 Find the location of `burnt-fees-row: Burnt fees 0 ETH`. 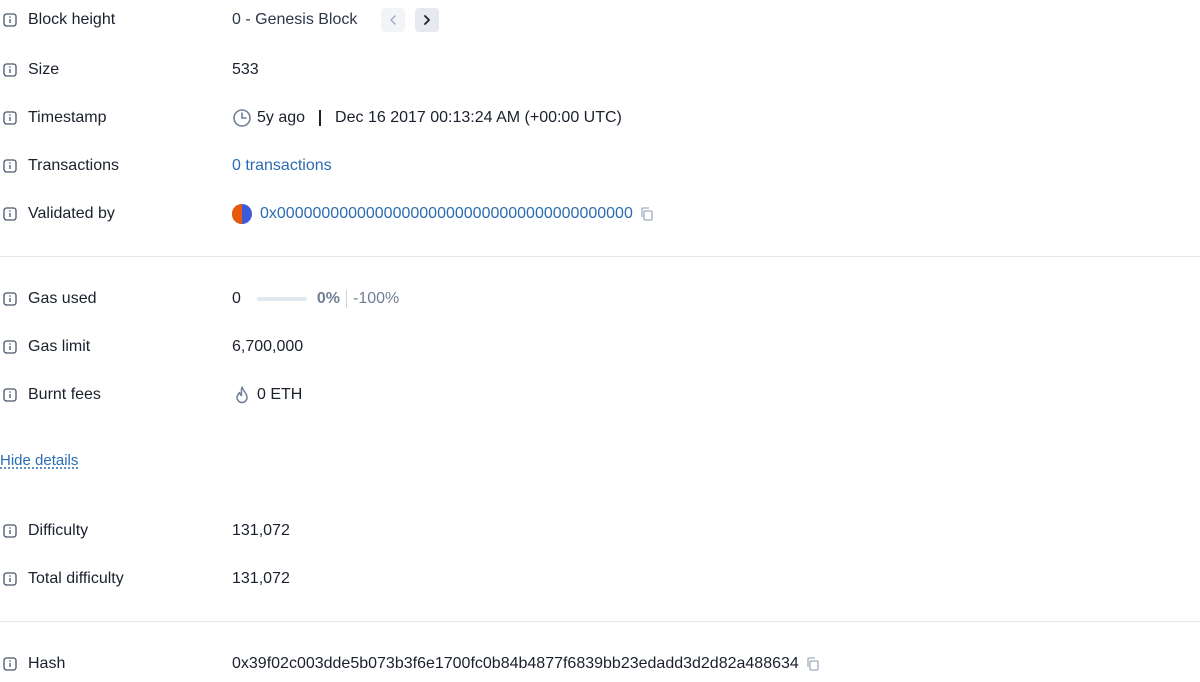

burnt-fees-row: Burnt fees 0 ETH is located at coordinates (600, 395).